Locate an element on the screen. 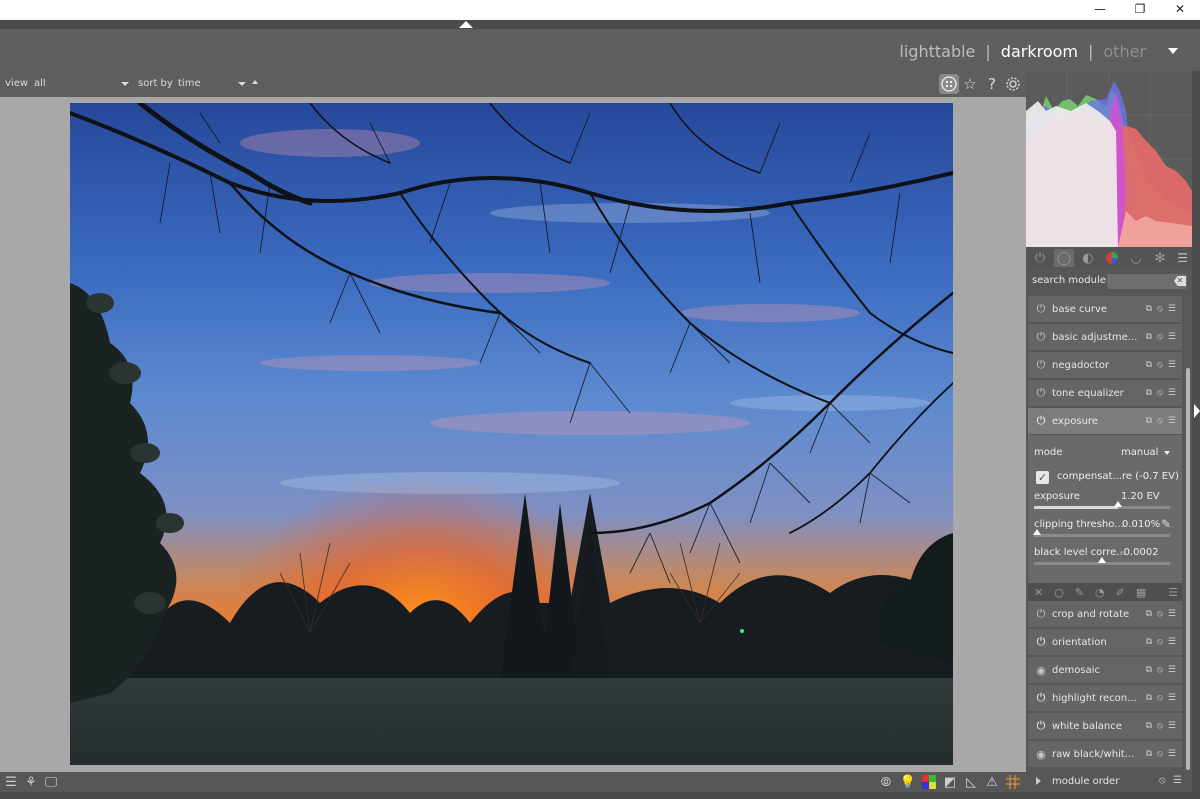  mask-off-icon: ✕ is located at coordinates (1038, 592).